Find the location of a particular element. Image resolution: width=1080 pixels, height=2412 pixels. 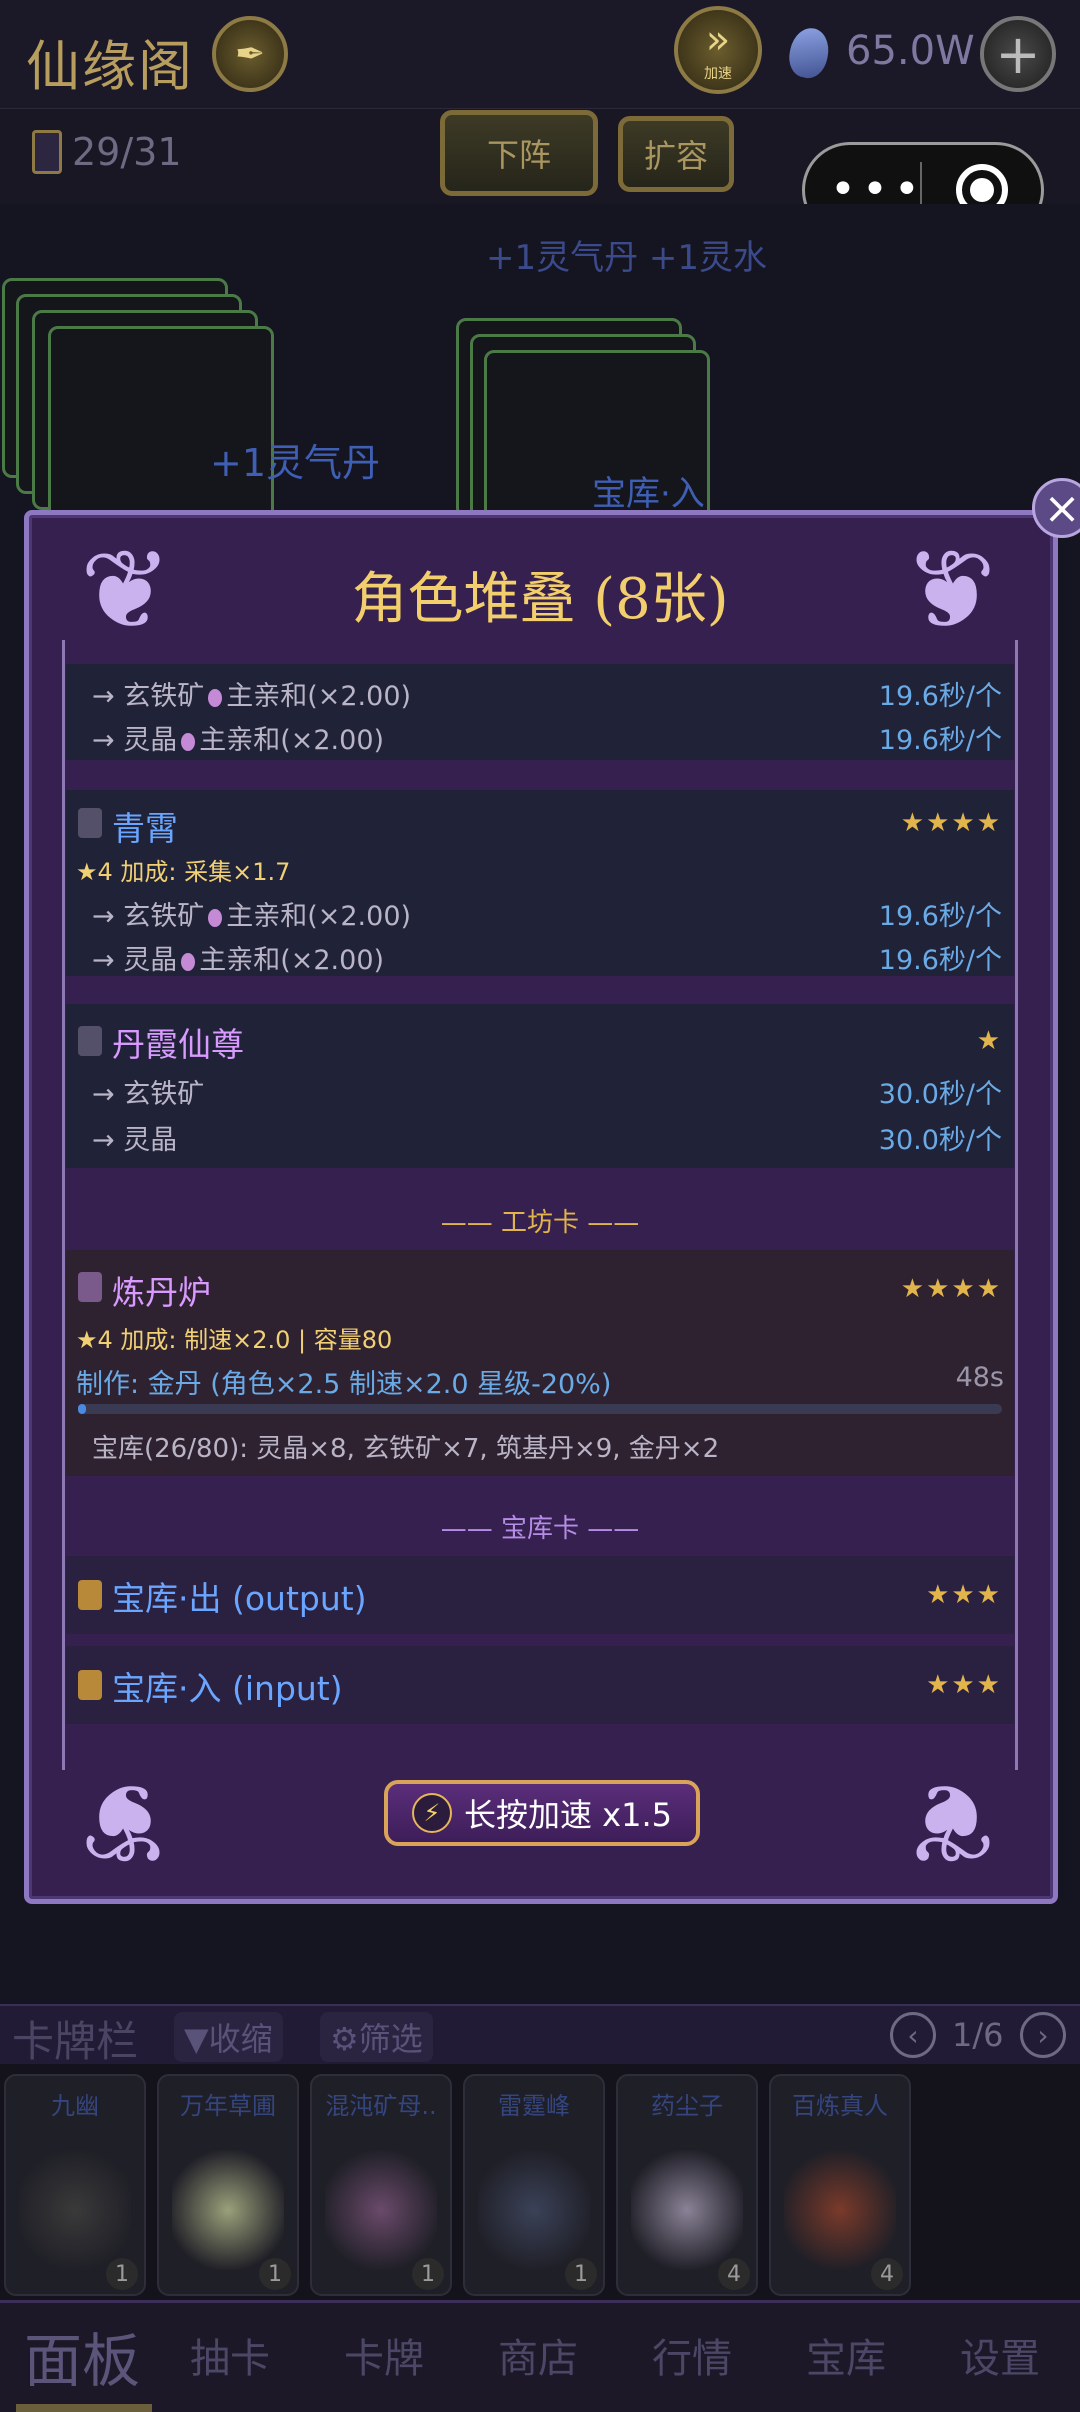

feather-icon: ✒ is located at coordinates (250, 54).